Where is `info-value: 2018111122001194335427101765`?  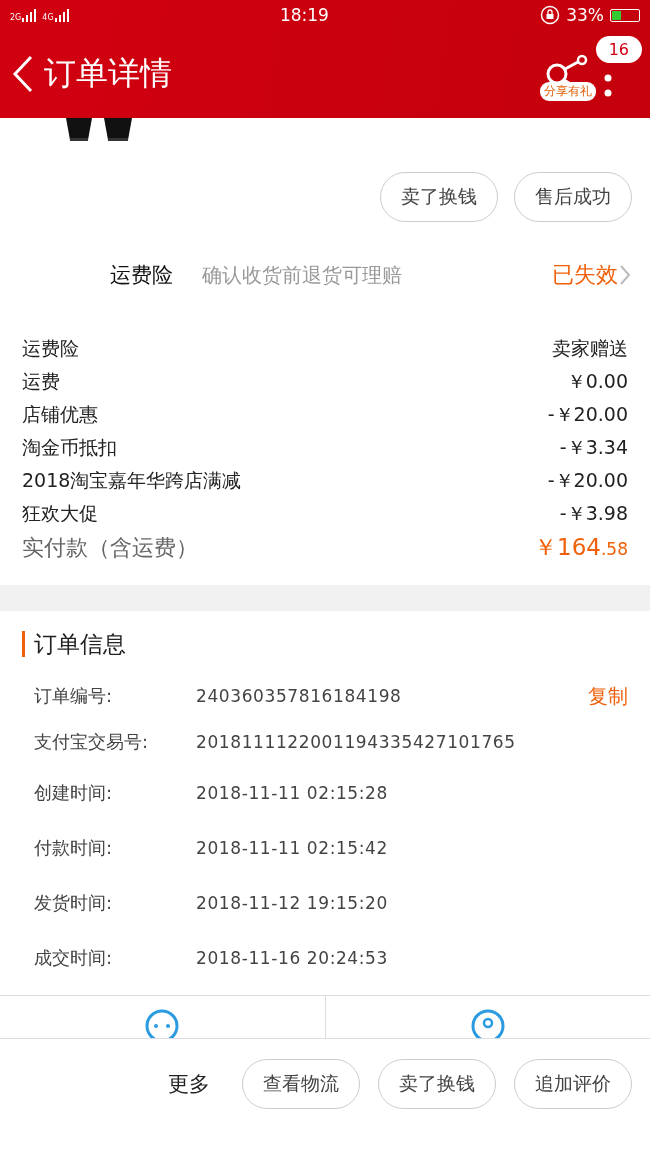 info-value: 2018111122001194335427101765 is located at coordinates (356, 742).